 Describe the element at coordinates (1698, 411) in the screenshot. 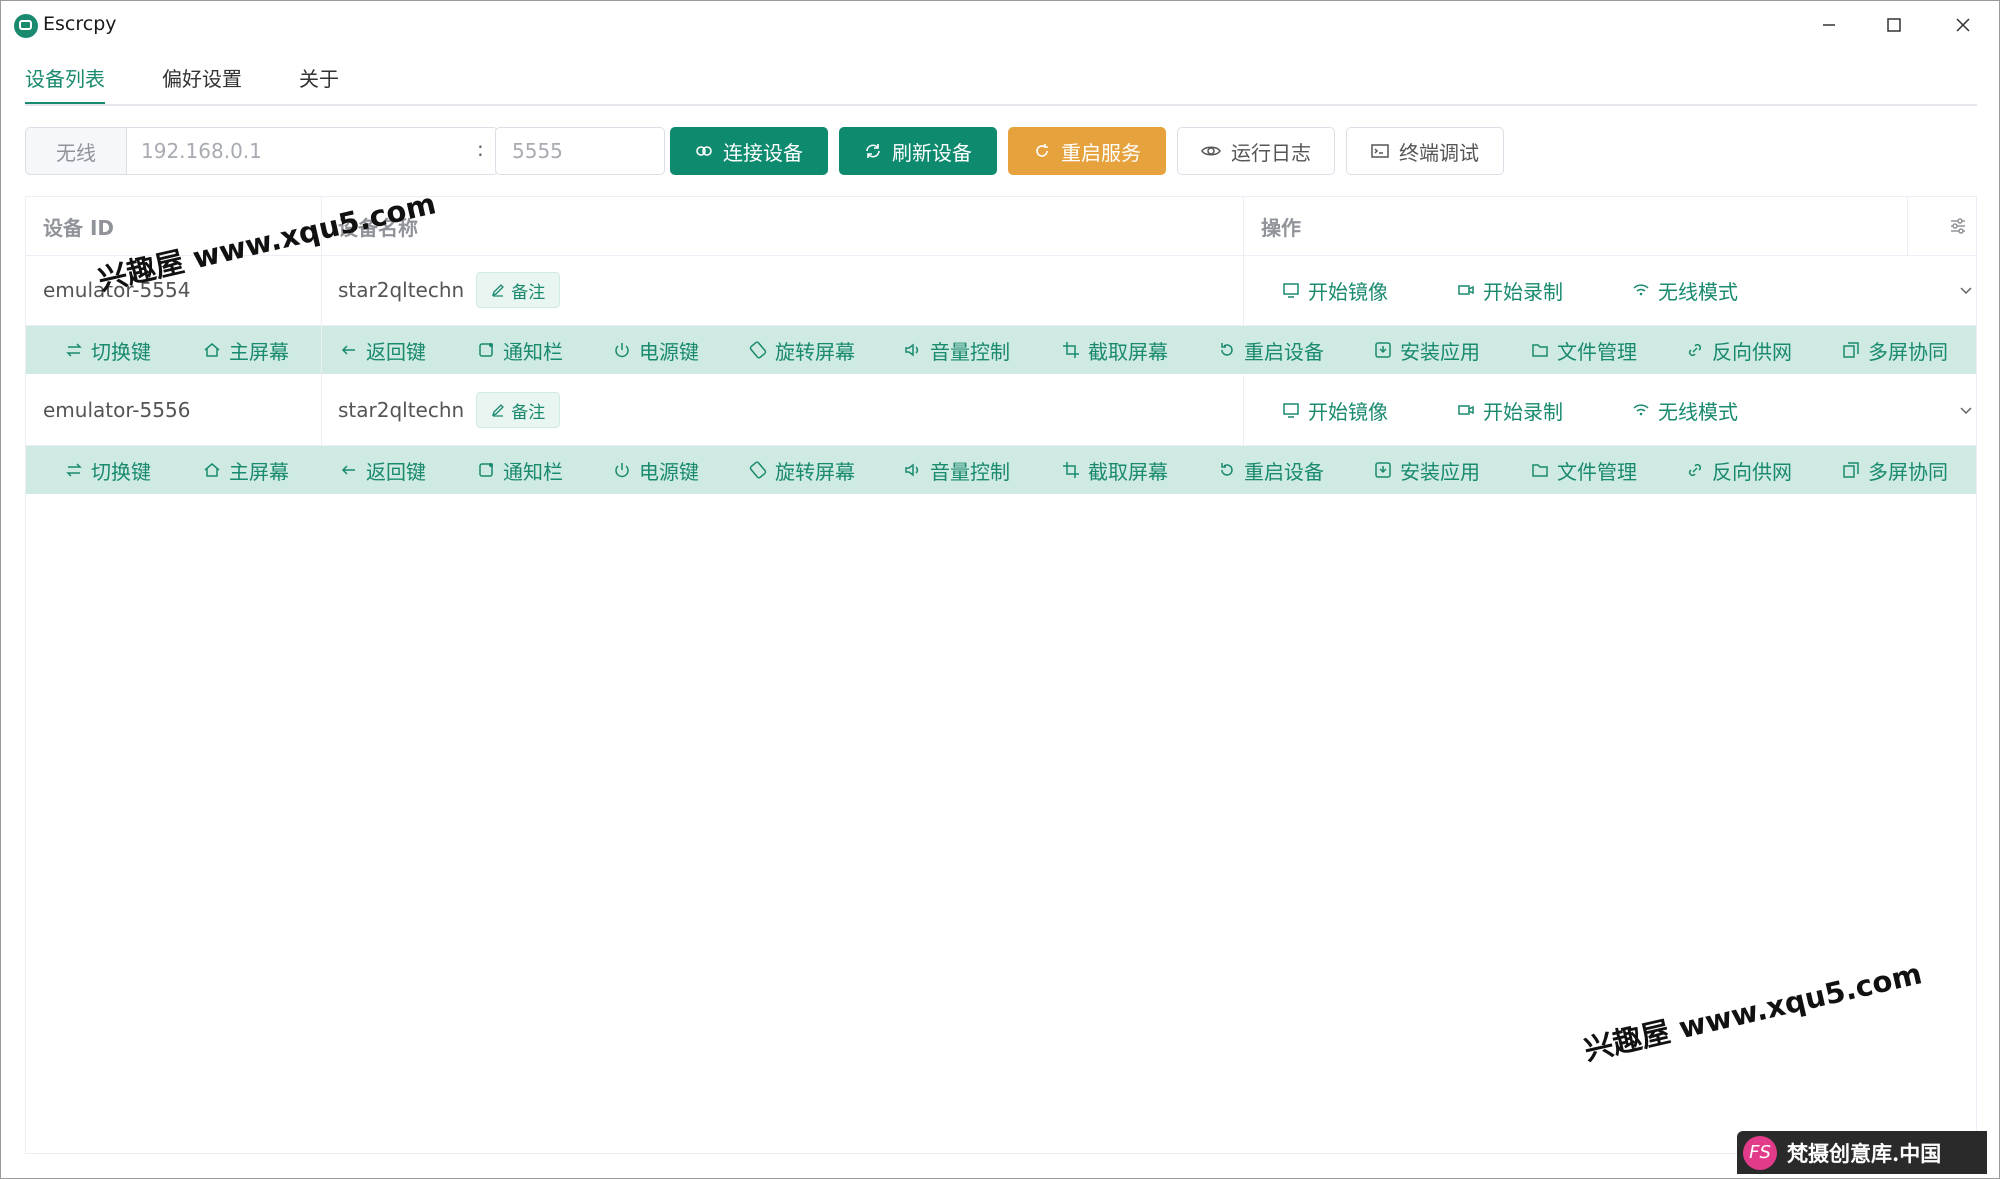

I see `wireless-mode-label: 无线模式` at that location.